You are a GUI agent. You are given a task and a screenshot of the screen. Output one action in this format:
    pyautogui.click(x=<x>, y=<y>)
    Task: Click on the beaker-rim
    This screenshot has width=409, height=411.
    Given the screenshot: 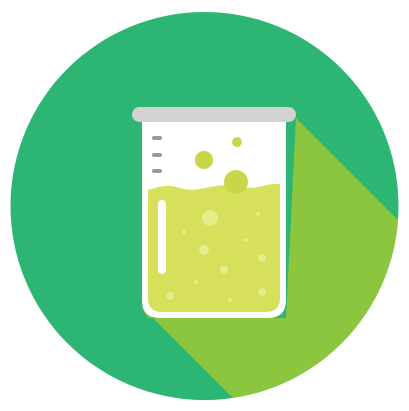 What is the action you would take?
    pyautogui.click(x=214, y=114)
    